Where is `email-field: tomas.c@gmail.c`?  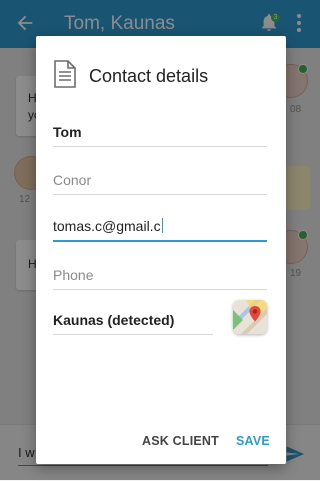
email-field: tomas.c@gmail.c is located at coordinates (160, 226).